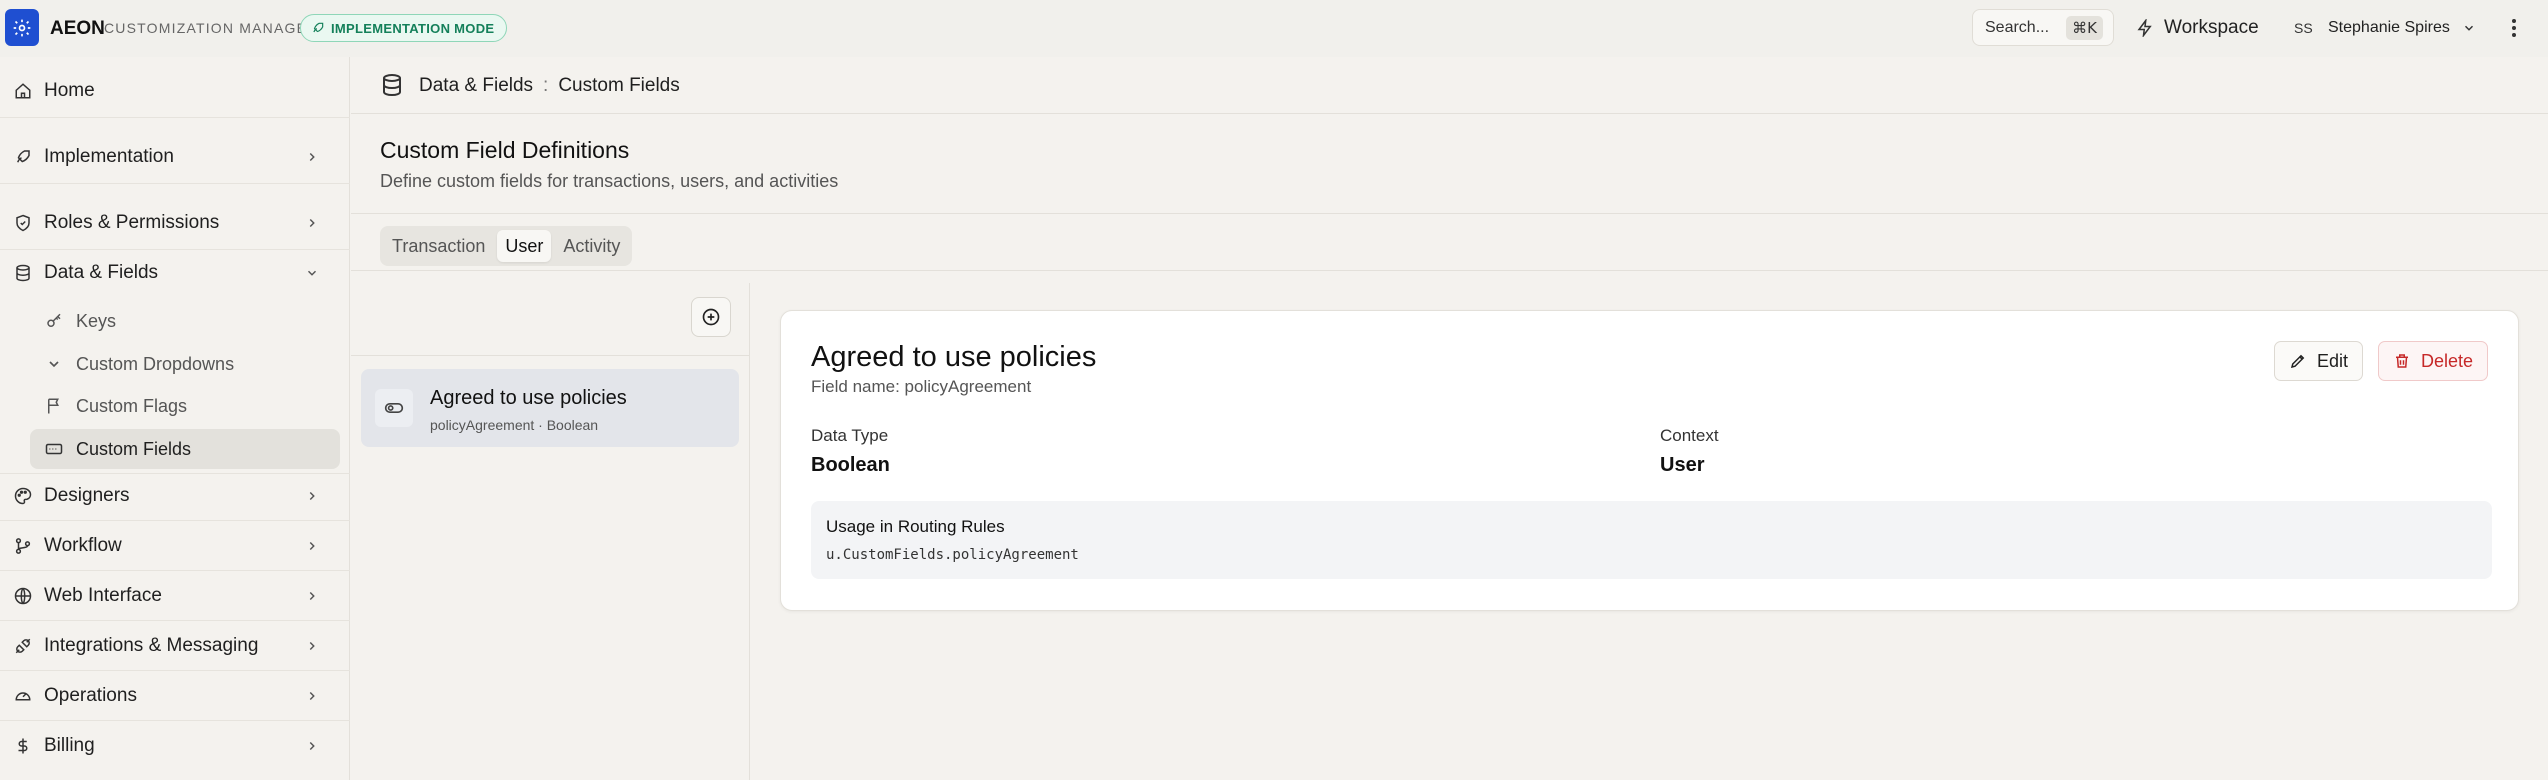 The width and height of the screenshot is (2548, 780). I want to click on sidebar-item-integrations-messaging: Integrations & Messaging, so click(170, 646).